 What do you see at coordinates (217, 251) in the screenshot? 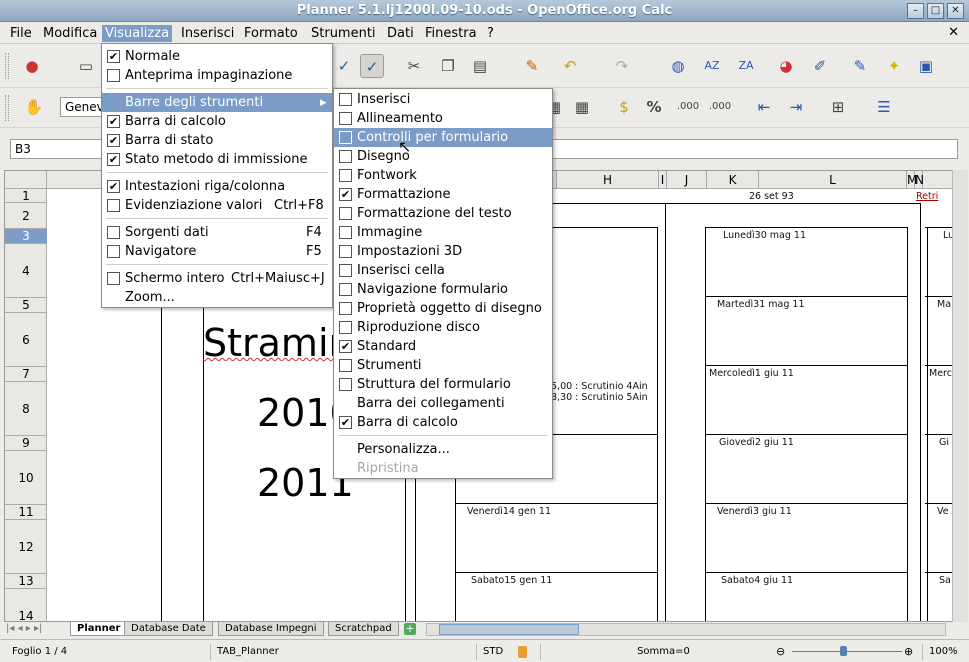
I see `menu-item-navigatore: Navigatore F5` at bounding box center [217, 251].